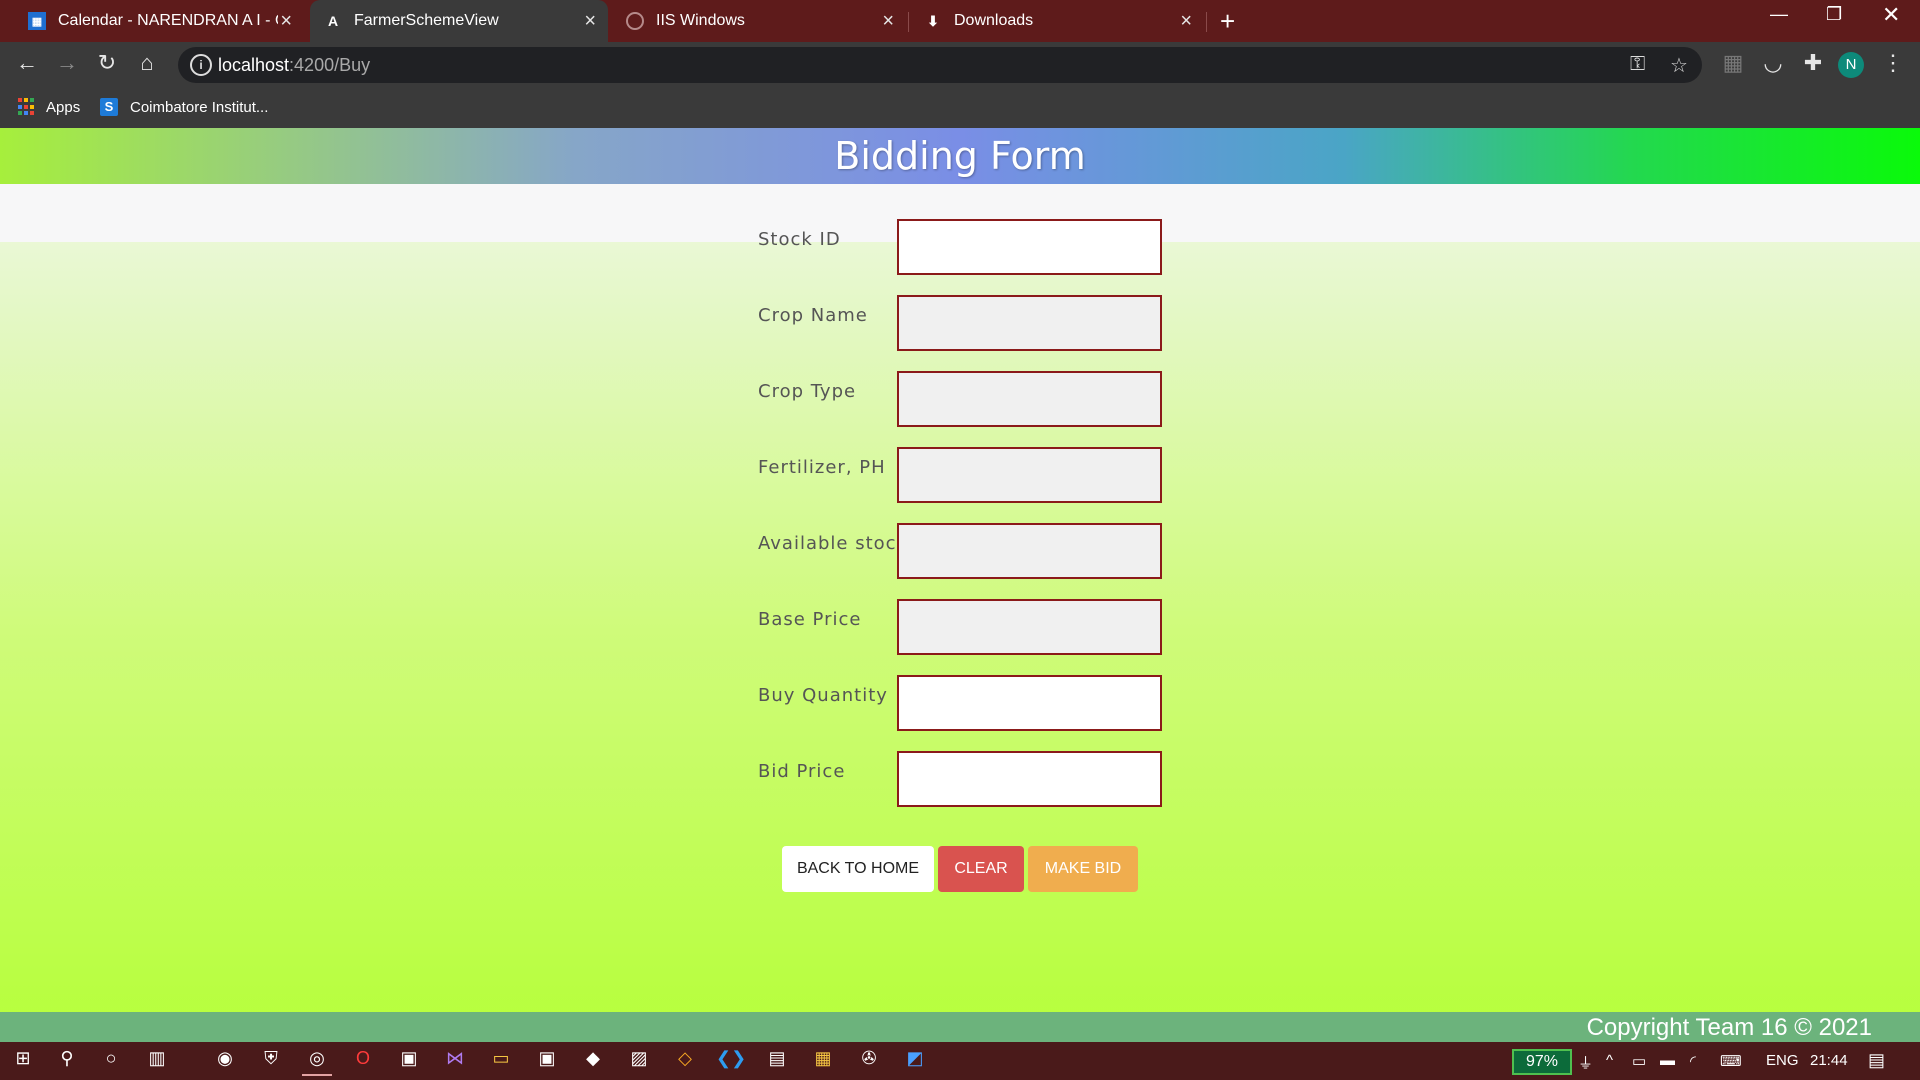 This screenshot has width=1920, height=1080. Describe the element at coordinates (1829, 1060) in the screenshot. I see `clock: 21:44` at that location.